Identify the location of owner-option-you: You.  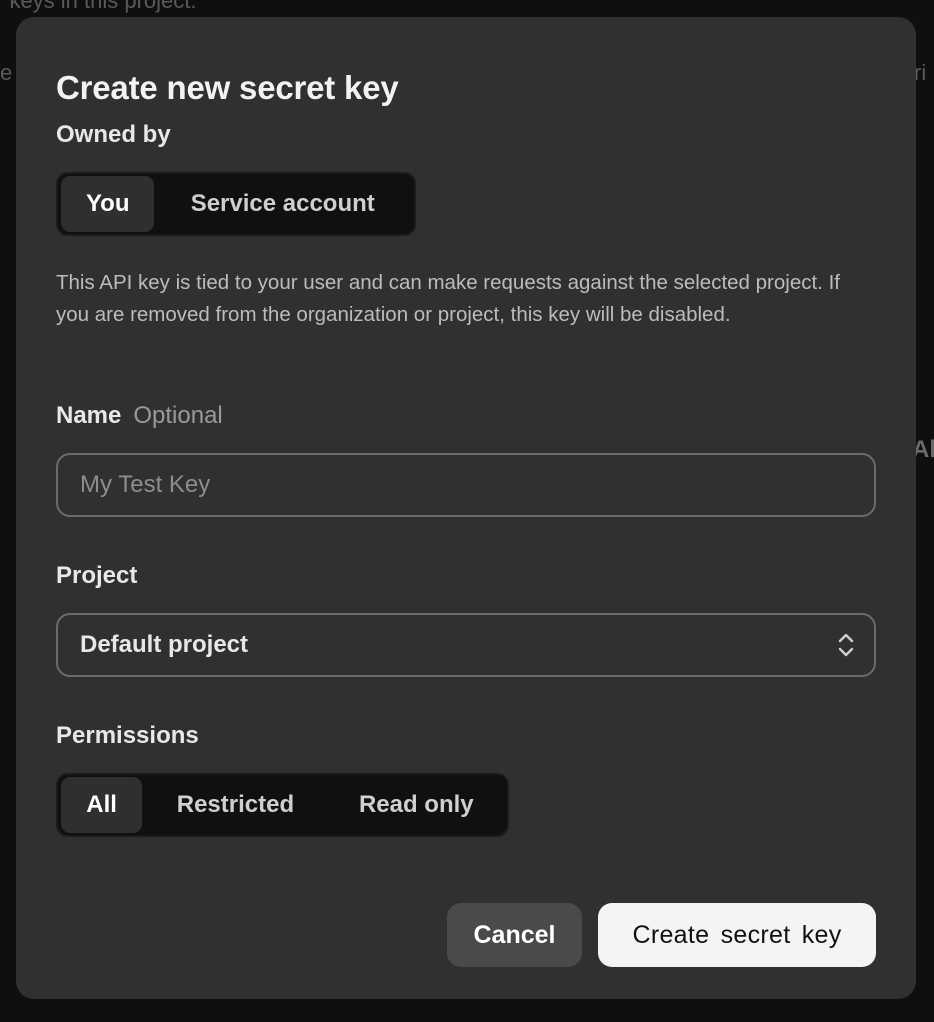
(108, 204).